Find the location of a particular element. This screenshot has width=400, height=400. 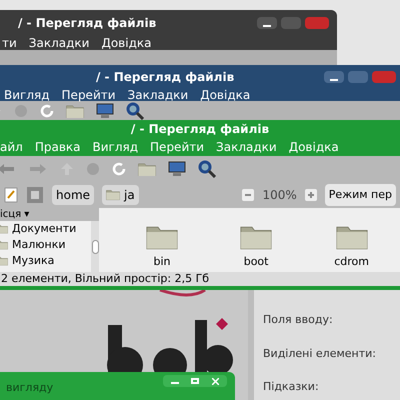

close-icon is located at coordinates (215, 381).